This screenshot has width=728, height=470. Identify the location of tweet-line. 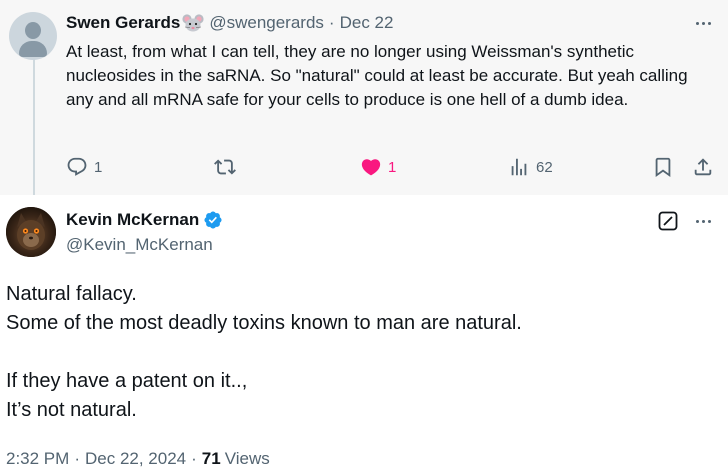
(363, 352).